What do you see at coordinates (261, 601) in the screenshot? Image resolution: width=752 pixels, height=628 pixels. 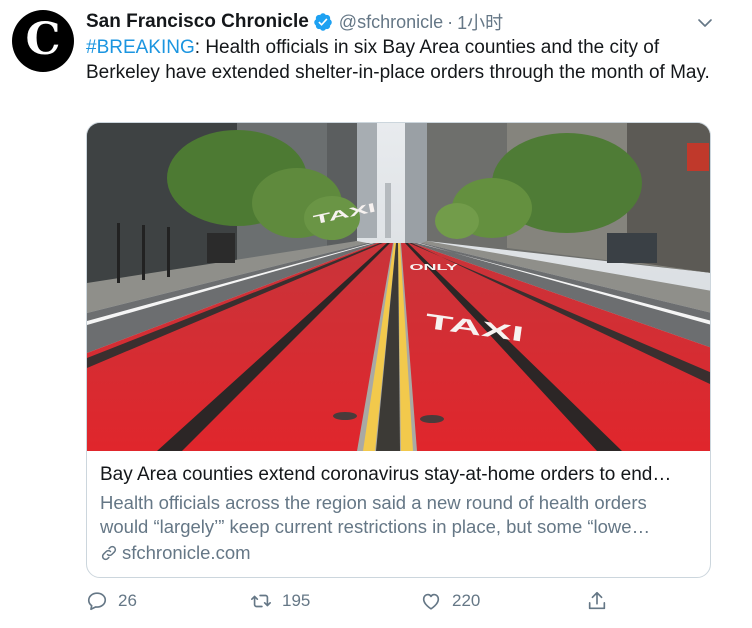 I see `retweet-icon` at bounding box center [261, 601].